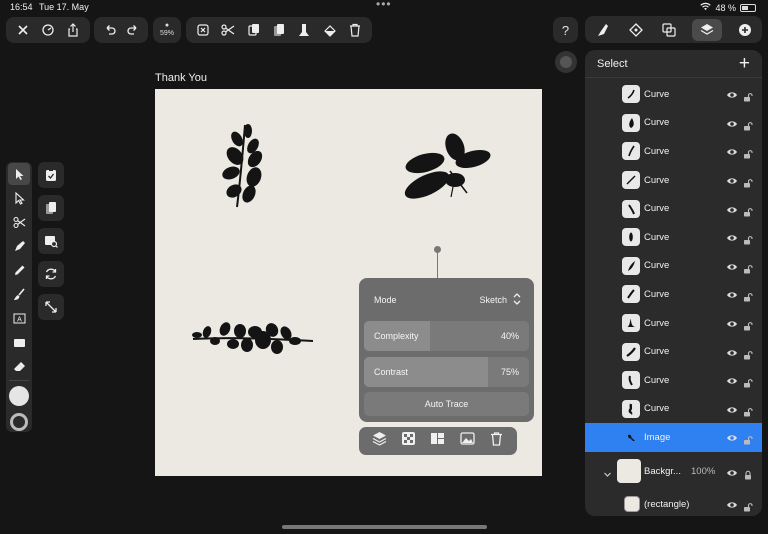  Describe the element at coordinates (446, 336) in the screenshot. I see `complexity-slider: Complexity 40%` at that location.